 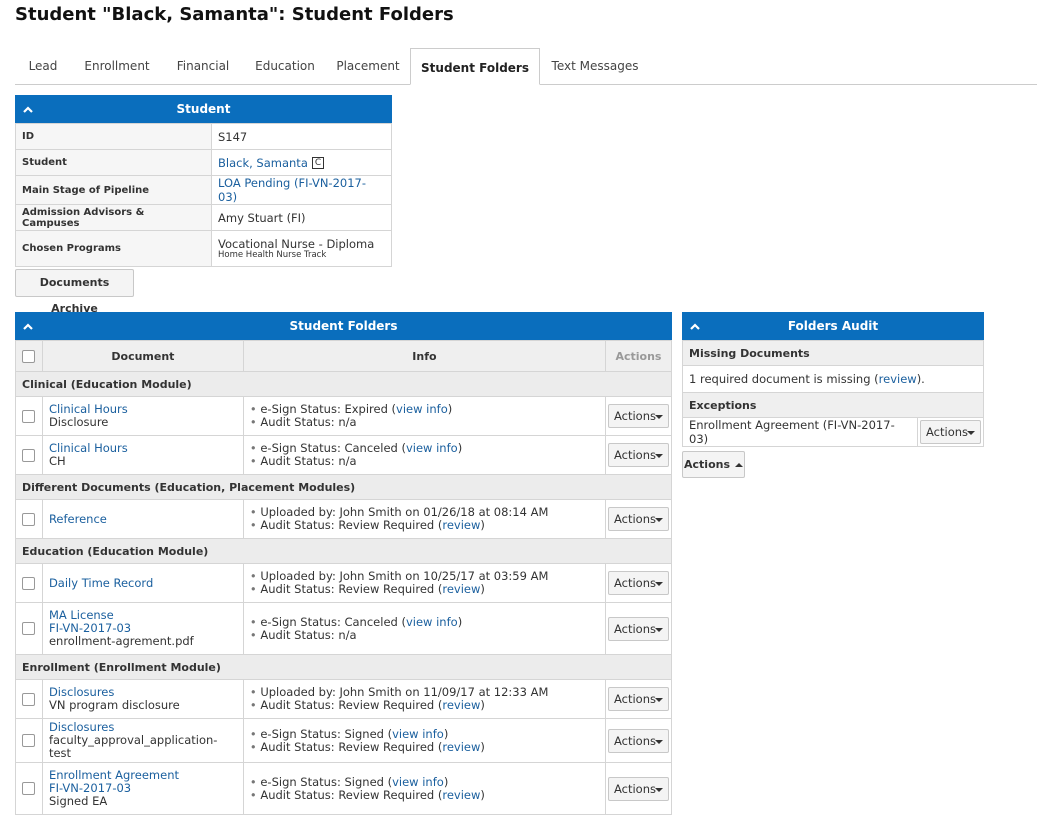 I want to click on id-label: ID, so click(x=113, y=136).